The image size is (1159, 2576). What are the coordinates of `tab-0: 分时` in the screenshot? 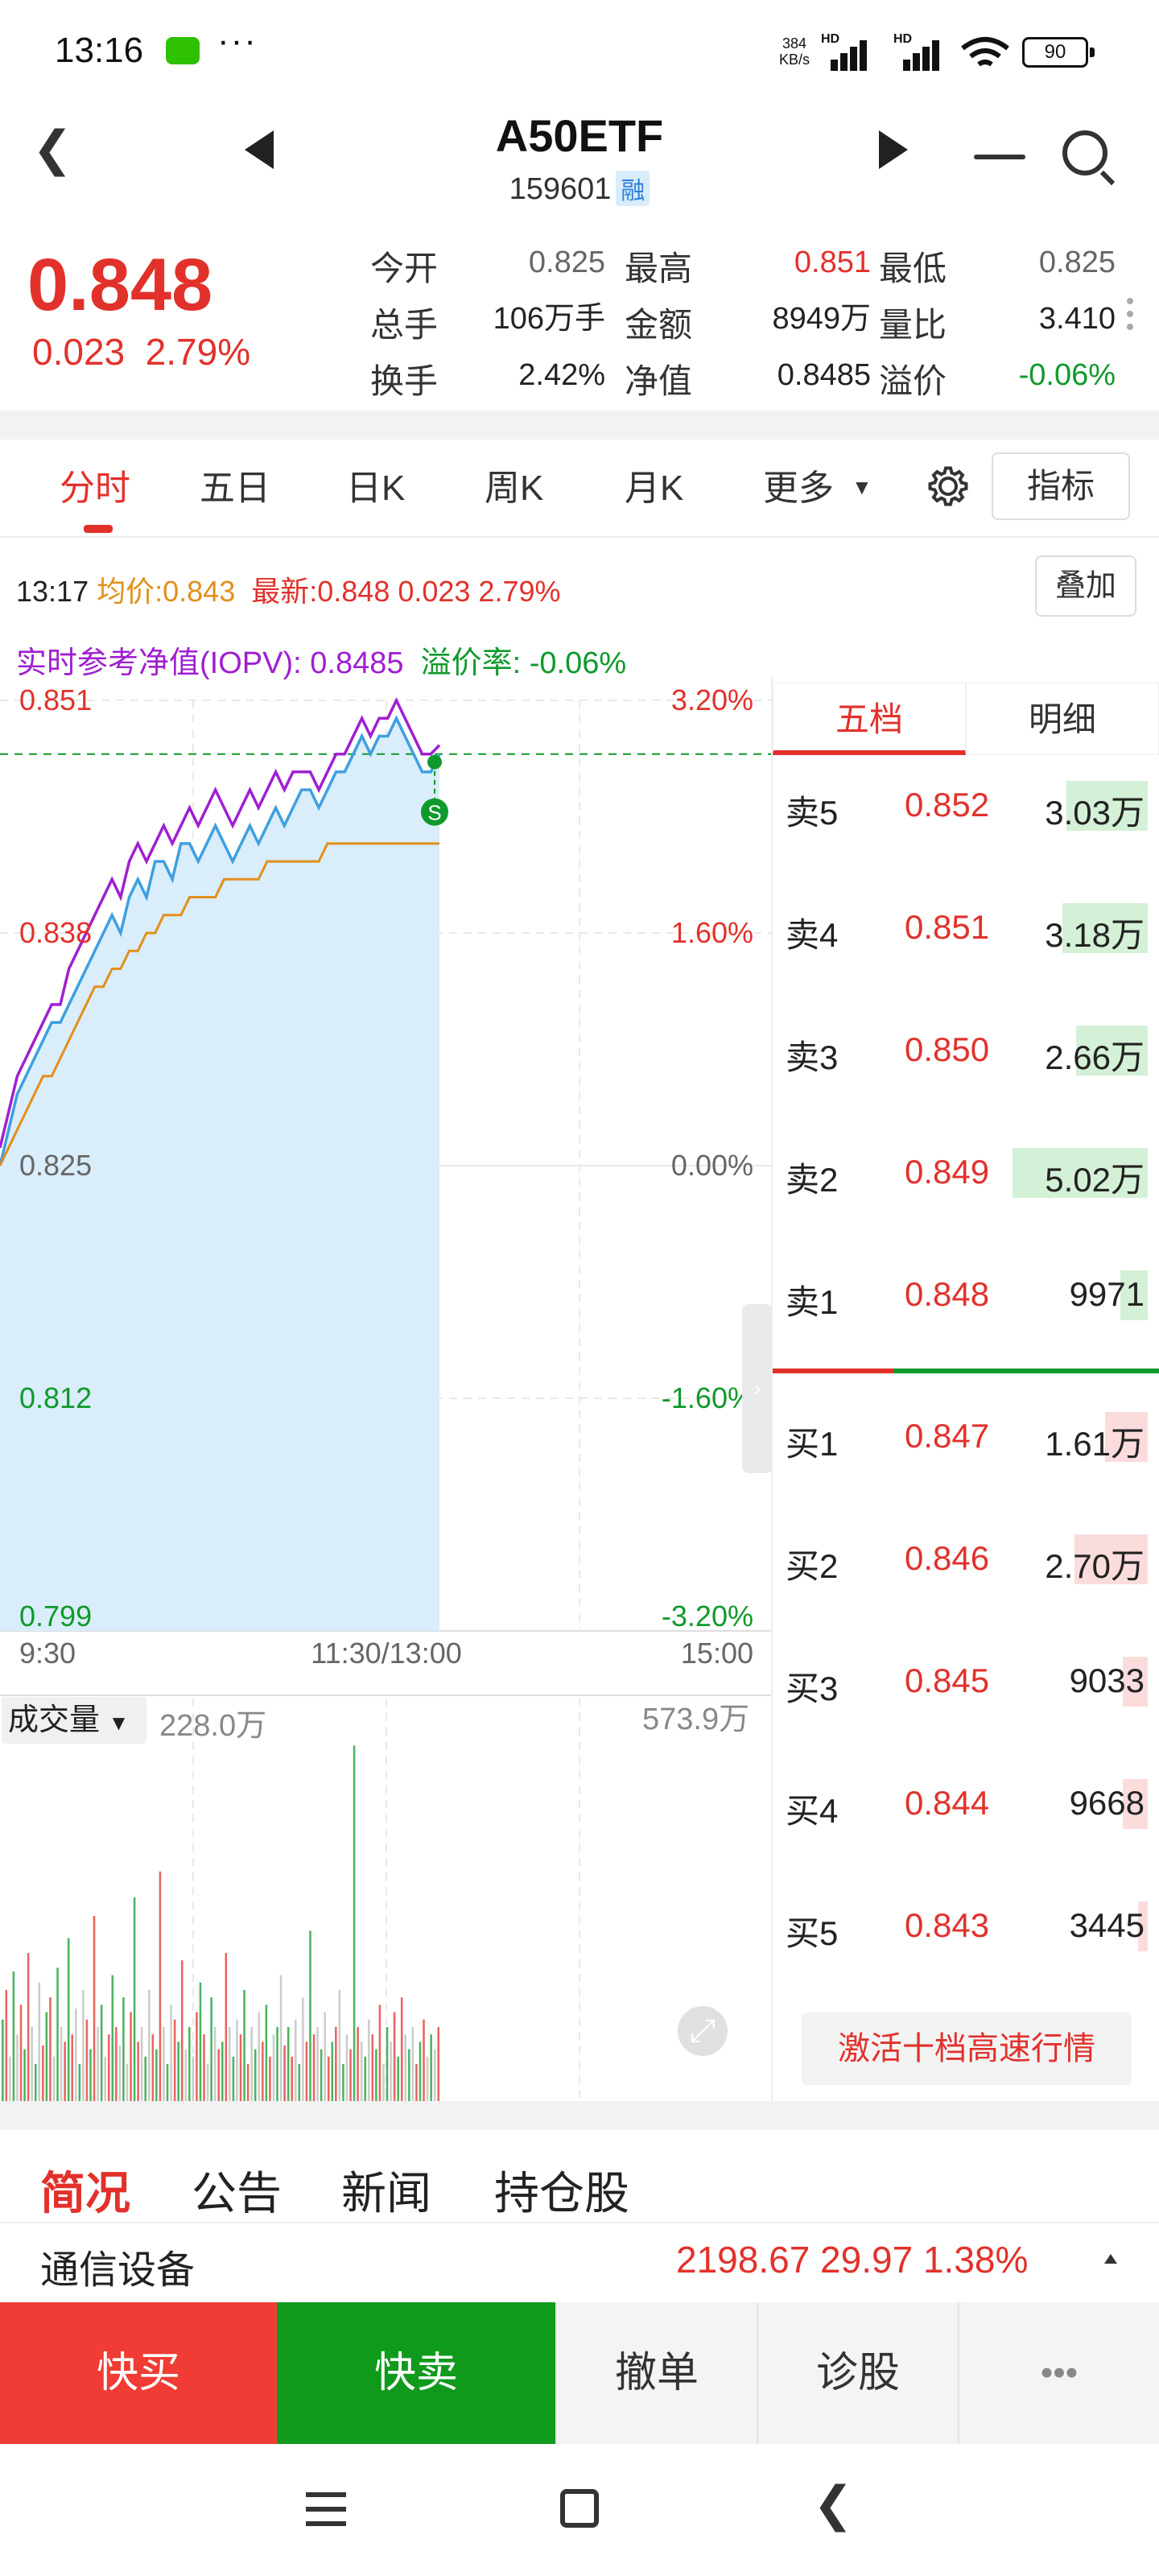 It's located at (95, 484).